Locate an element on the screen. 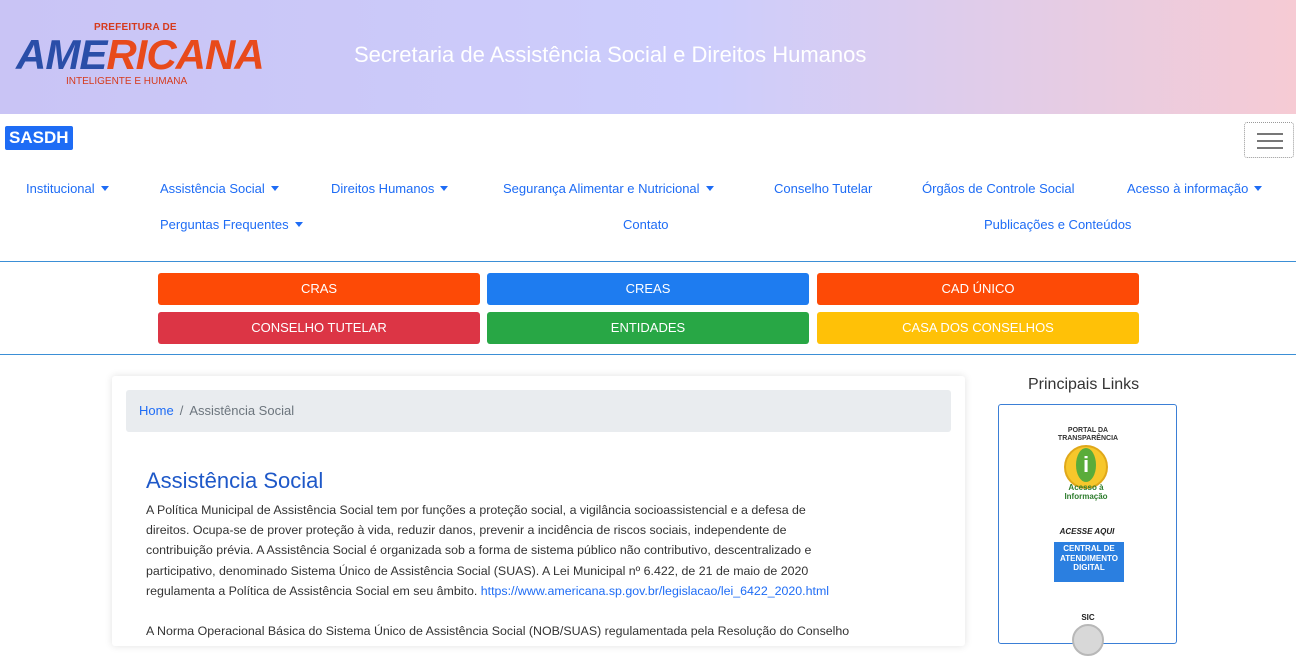 The height and width of the screenshot is (656, 1296). breadcrumb: Home / Assistência Social is located at coordinates (538, 411).